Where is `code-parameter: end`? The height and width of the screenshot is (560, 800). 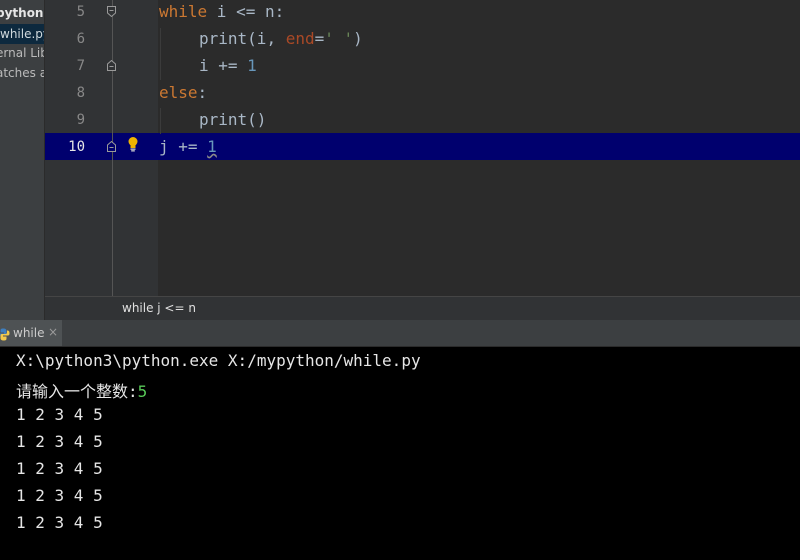
code-parameter: end is located at coordinates (300, 38).